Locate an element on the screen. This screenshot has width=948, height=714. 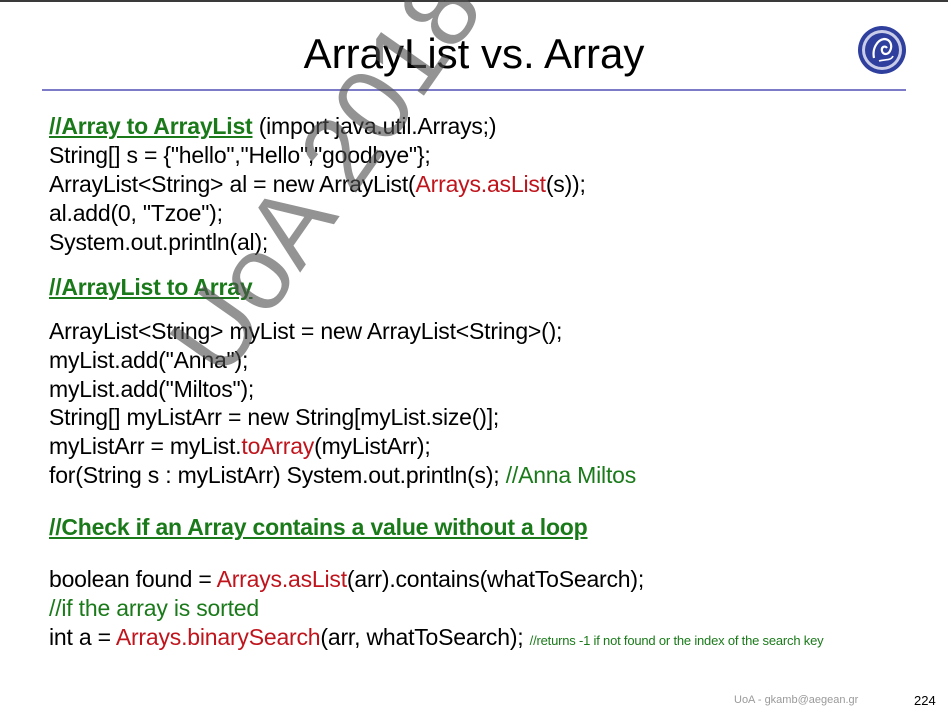
university-seal-logo is located at coordinates (882, 50).